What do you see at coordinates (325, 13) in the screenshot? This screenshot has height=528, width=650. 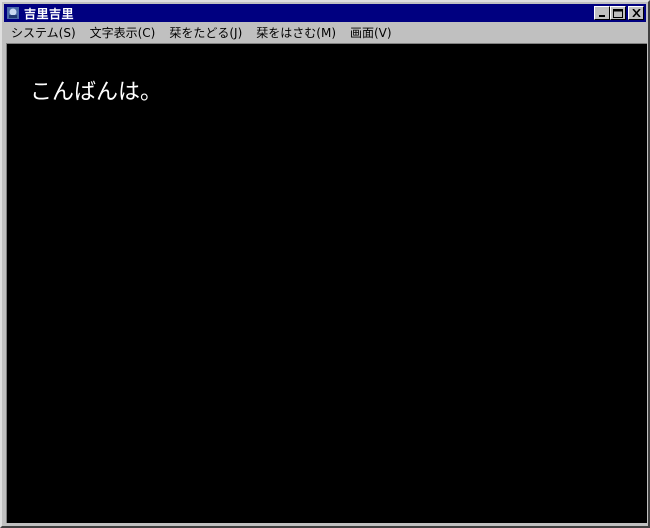 I see `title-bar: 吉里吉里` at bounding box center [325, 13].